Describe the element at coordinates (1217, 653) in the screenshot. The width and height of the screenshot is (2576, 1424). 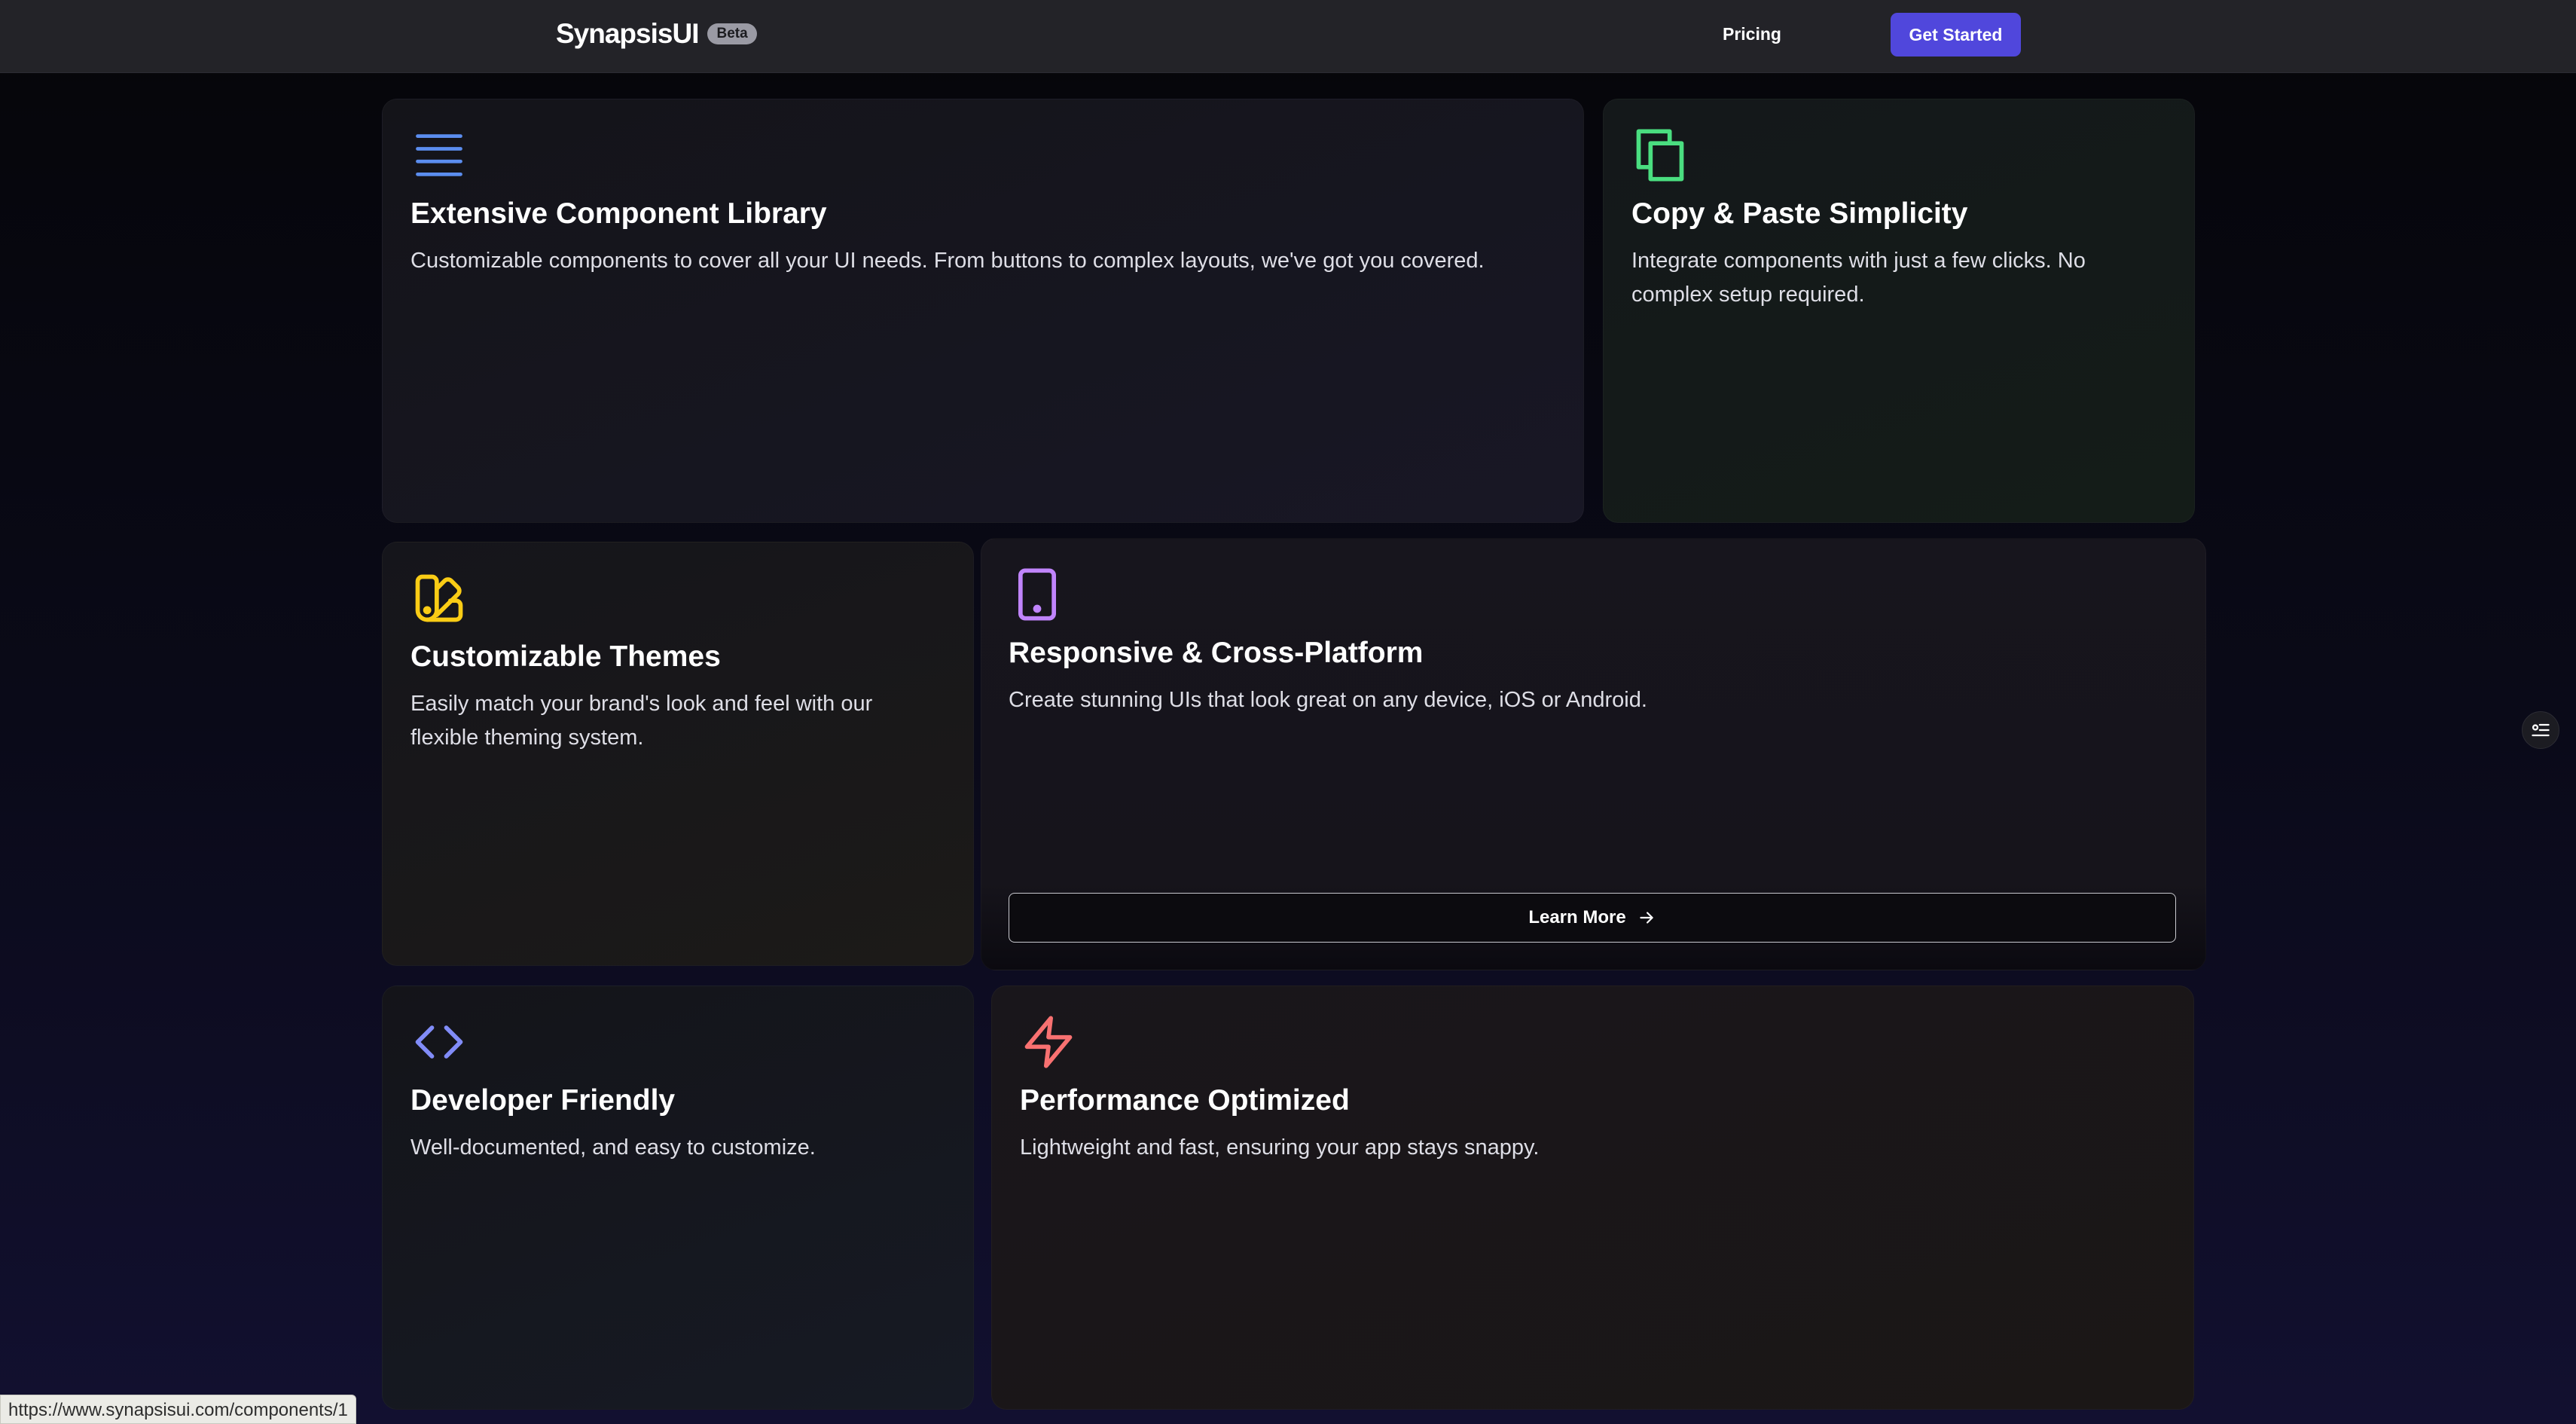
I see `feature-title: Responsive & Cross-Platform` at that location.